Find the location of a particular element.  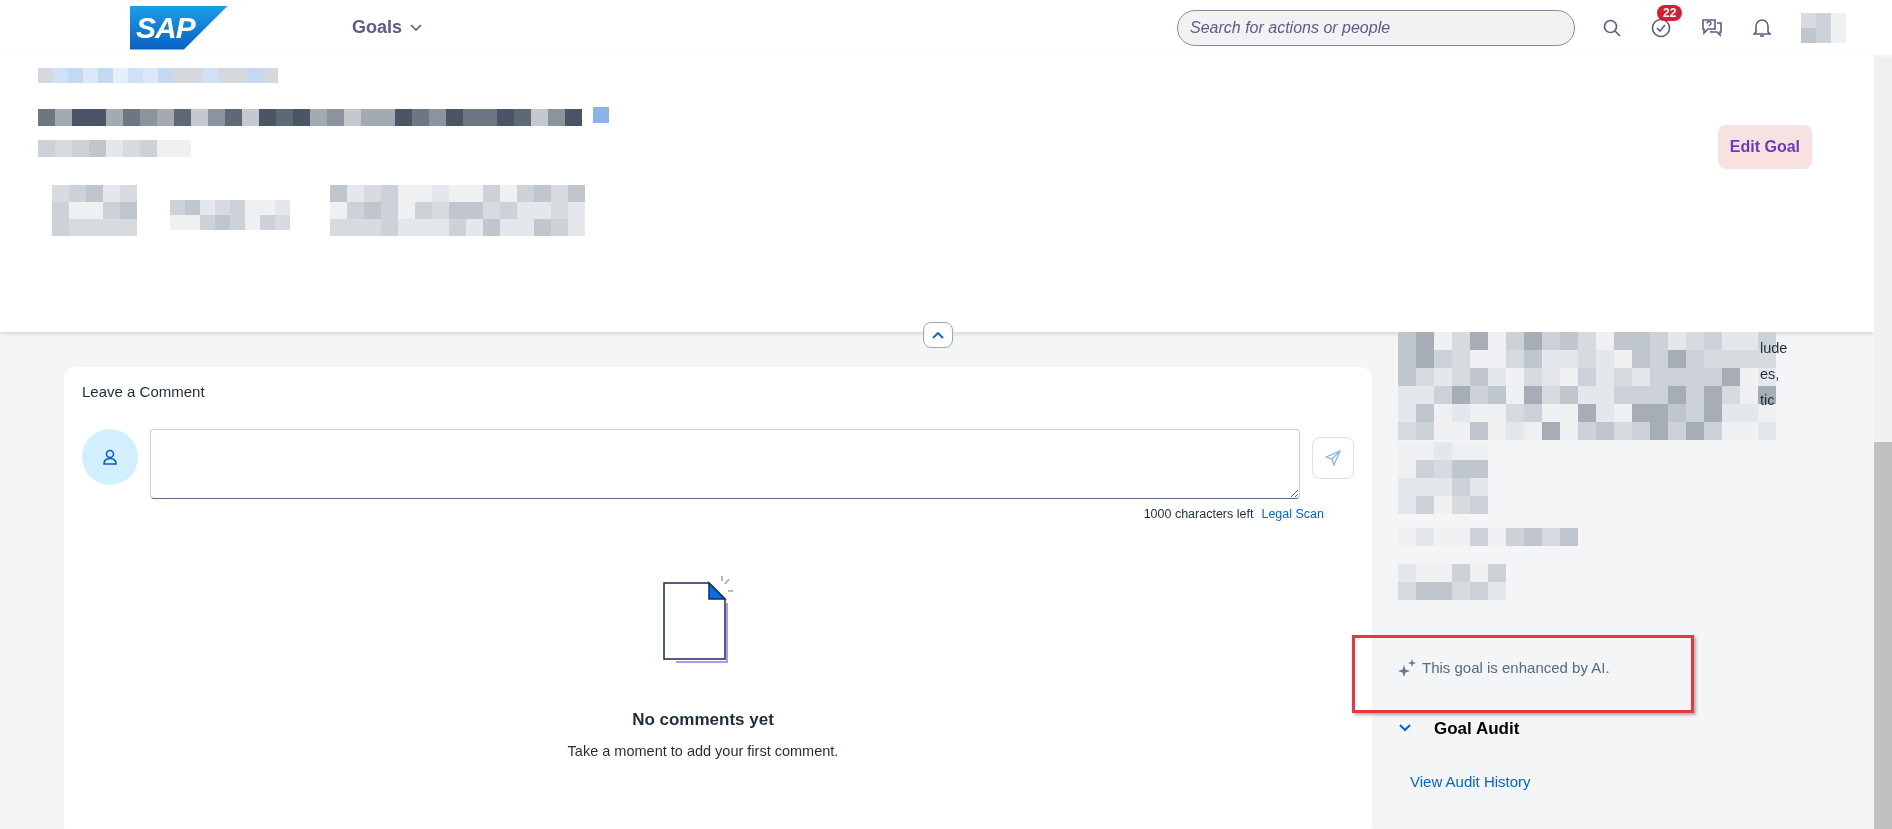

empty-title: No comments yet is located at coordinates (703, 720).